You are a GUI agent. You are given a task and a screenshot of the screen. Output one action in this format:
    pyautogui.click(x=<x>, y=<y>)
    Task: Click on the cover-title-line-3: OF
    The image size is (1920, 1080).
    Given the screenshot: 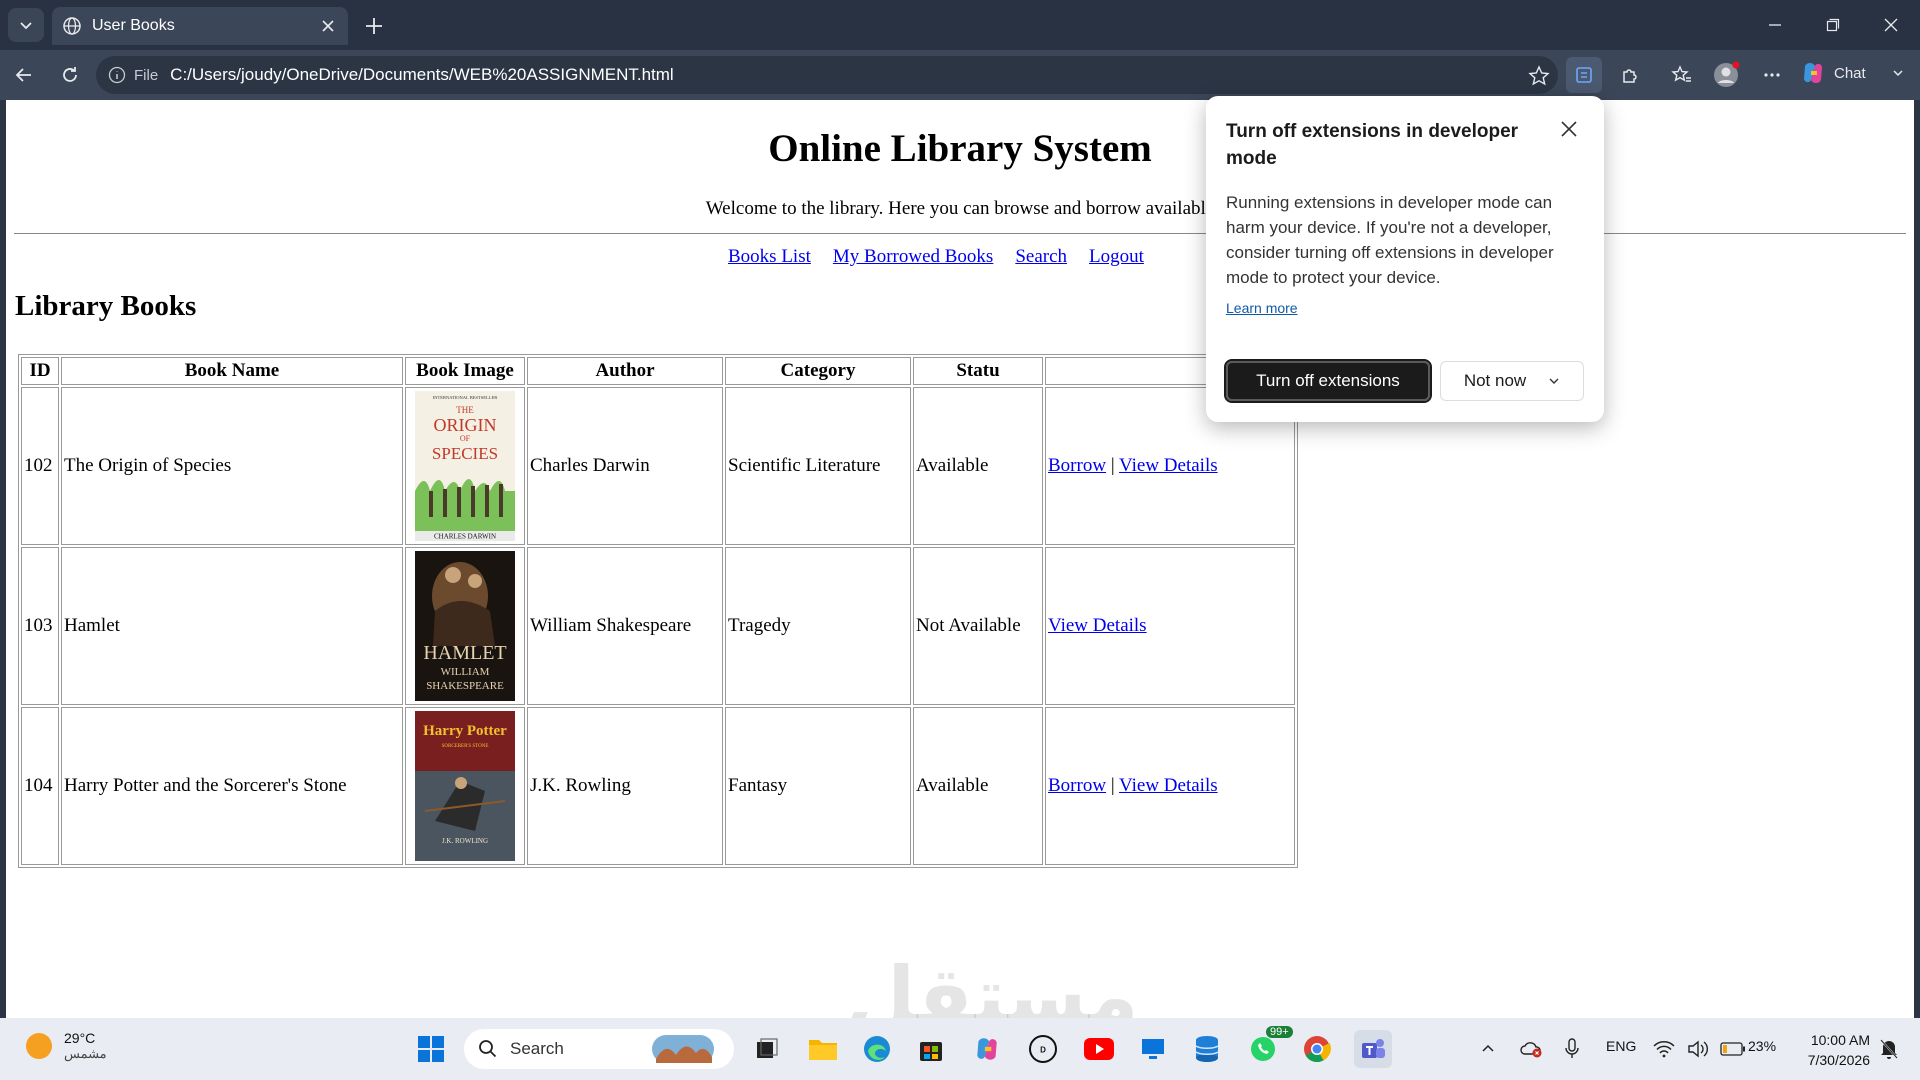 What is the action you would take?
    pyautogui.click(x=465, y=438)
    